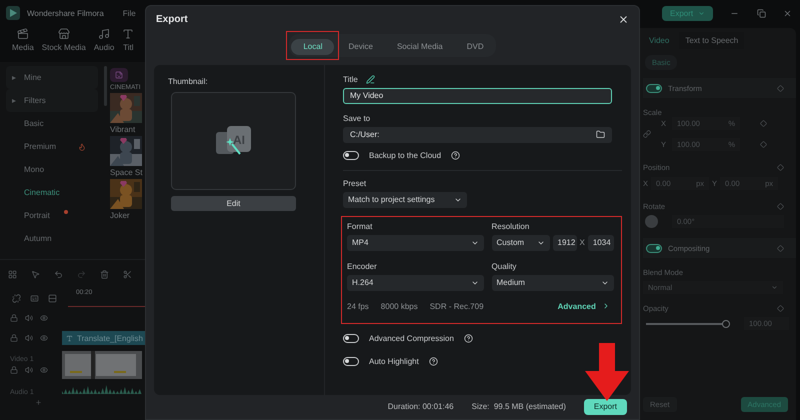 The height and width of the screenshot is (420, 800). What do you see at coordinates (233, 203) in the screenshot?
I see `edit-button: Edit` at bounding box center [233, 203].